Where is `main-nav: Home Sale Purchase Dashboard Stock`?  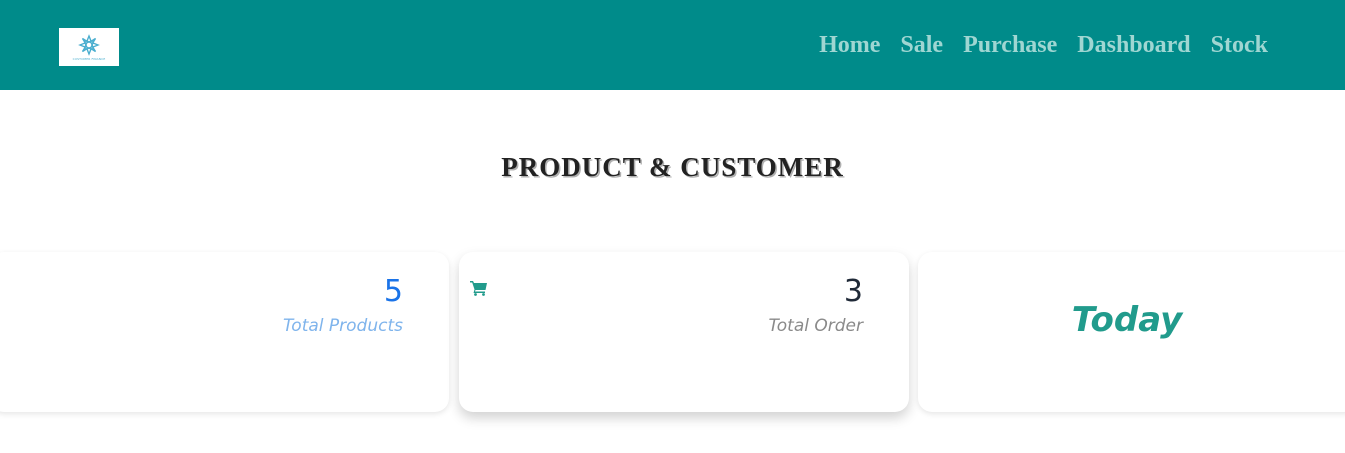 main-nav: Home Sale Purchase Dashboard Stock is located at coordinates (1043, 45).